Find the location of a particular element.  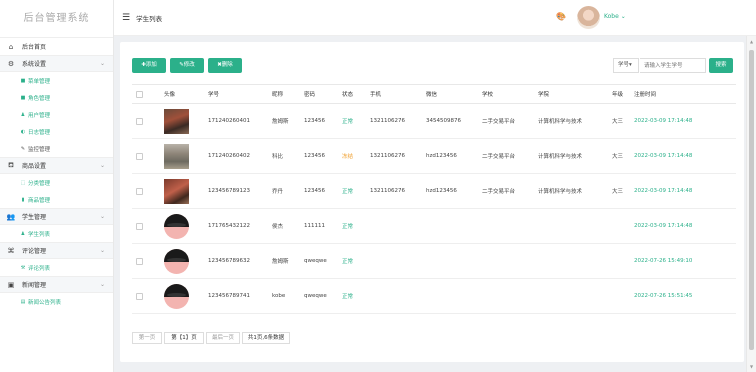

sidebar-group-comments: ⌘ 评论管理 ⌄ is located at coordinates (56, 250).